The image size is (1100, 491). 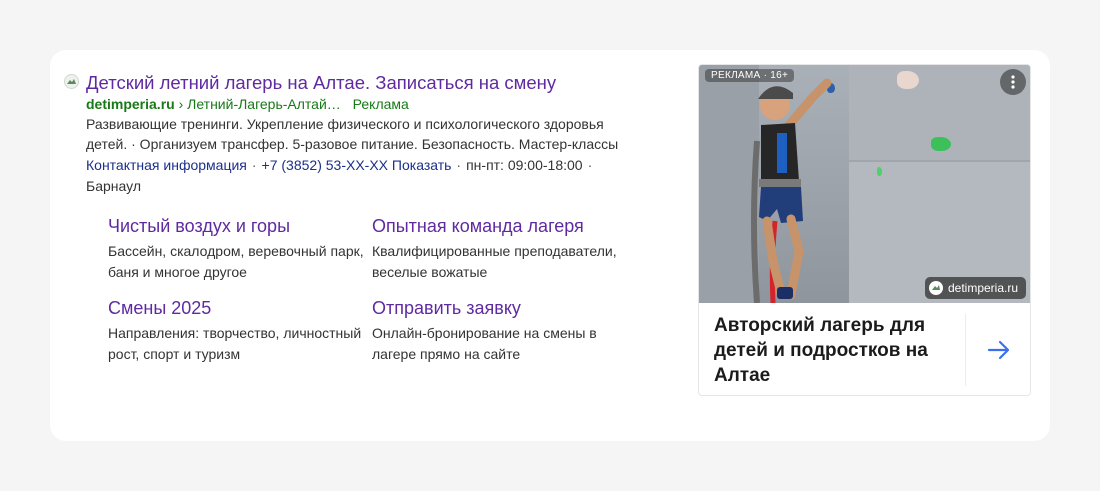 I want to click on phone-number: +7 (3852) 53-XX-XX, so click(x=325, y=165).